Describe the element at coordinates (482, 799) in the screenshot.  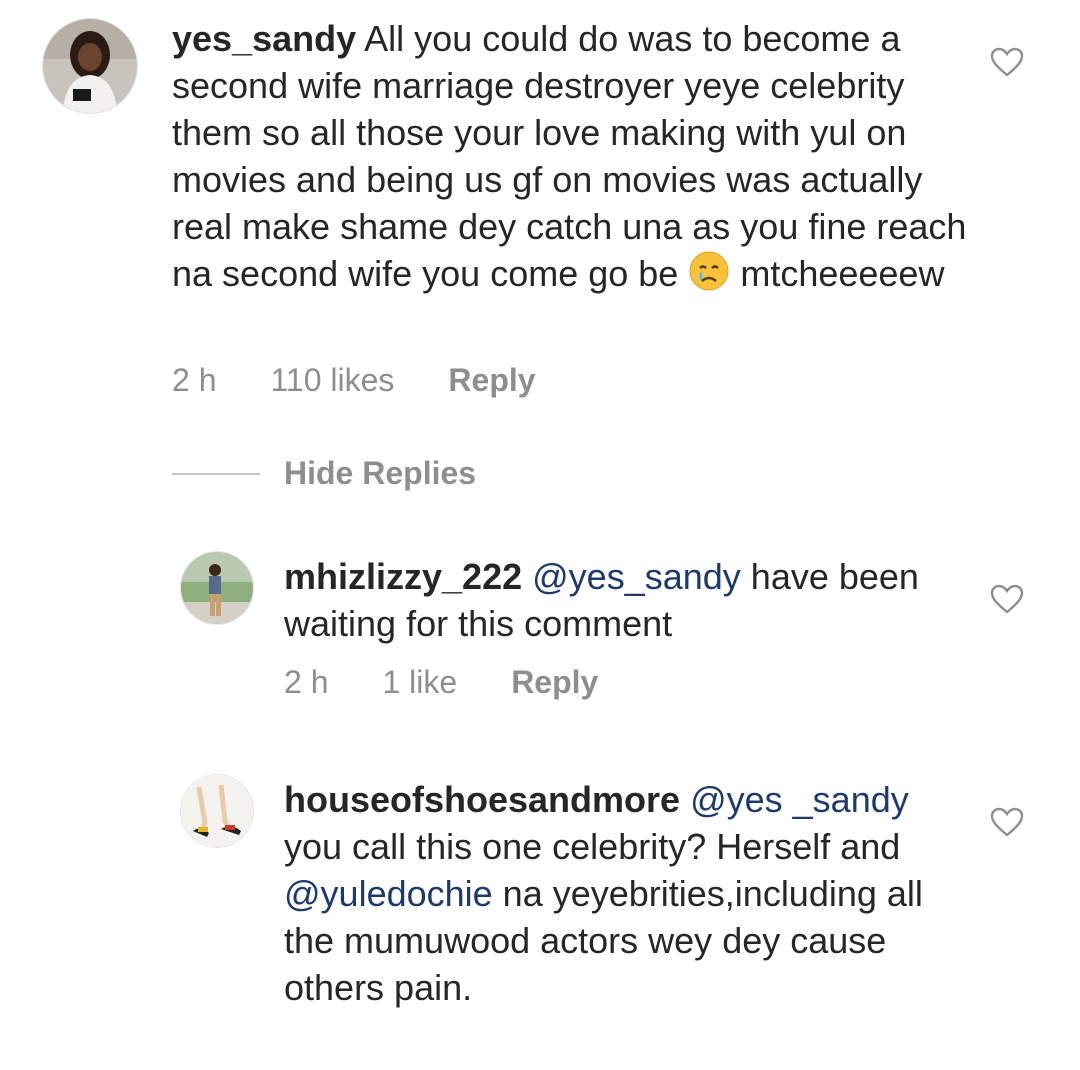
I see `reply-username: houseofshoesandmore` at that location.